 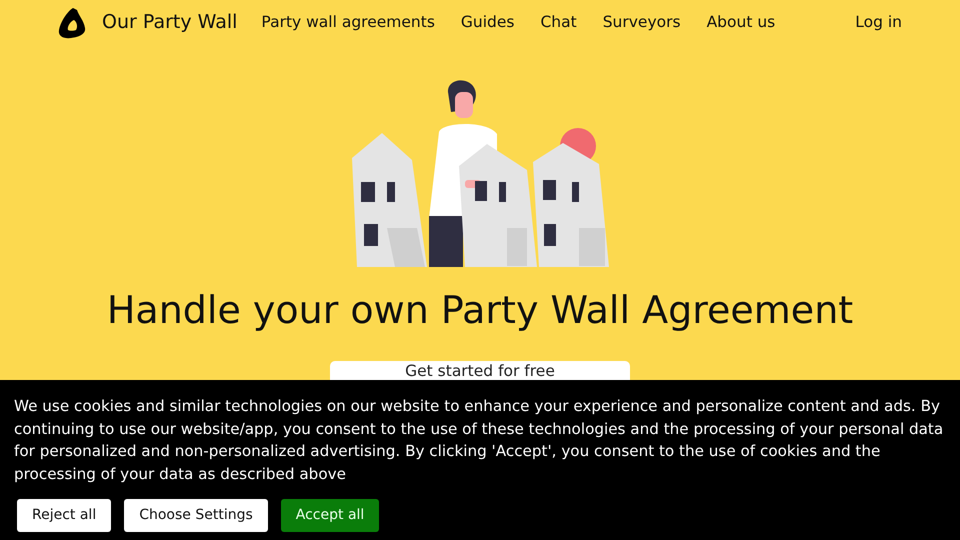 I want to click on hero-title: Handle your own Party Wall Agreement, so click(x=480, y=310).